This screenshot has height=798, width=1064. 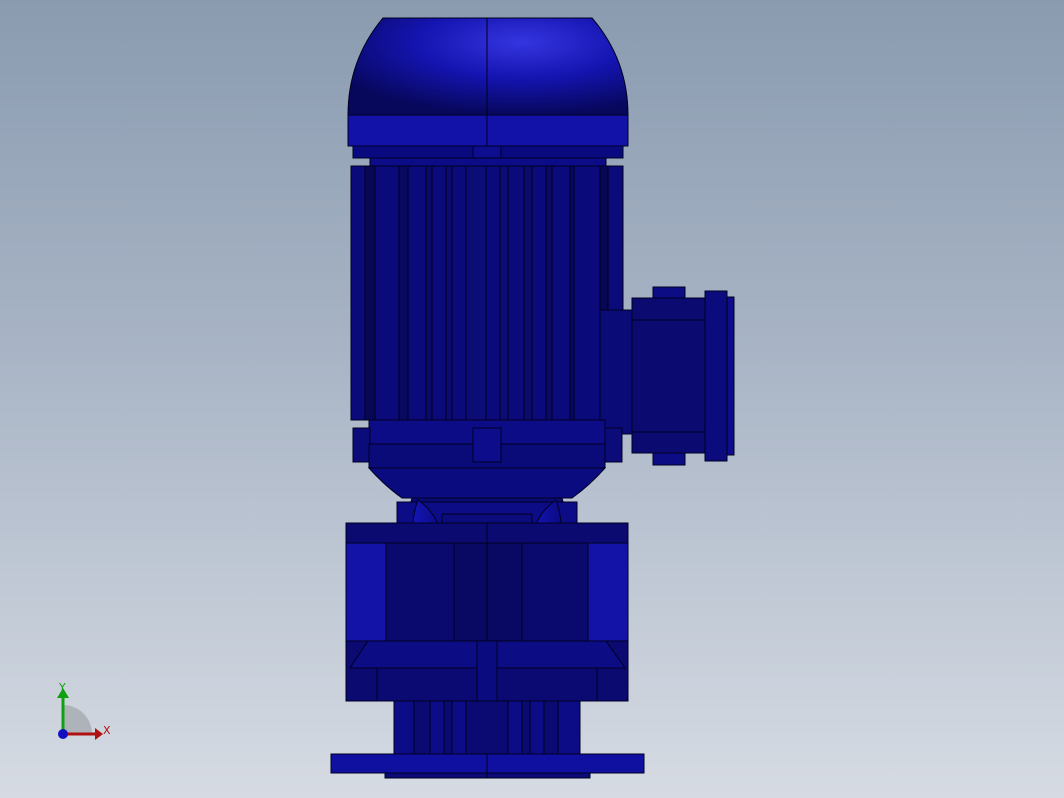 I want to click on fan-cover, so click(x=488, y=82).